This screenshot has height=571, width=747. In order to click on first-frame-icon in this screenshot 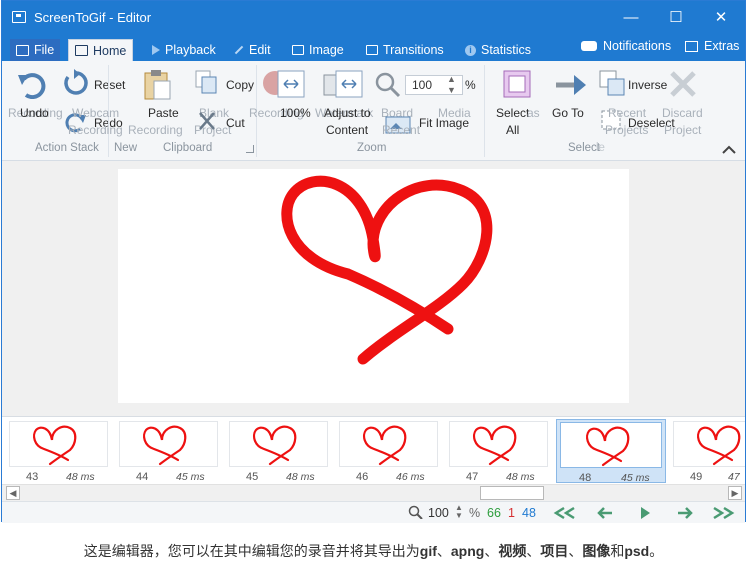, I will do `click(565, 513)`.